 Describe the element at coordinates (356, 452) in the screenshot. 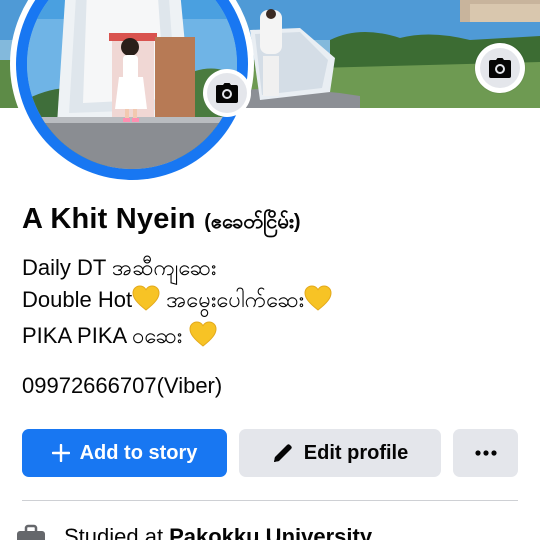

I see `edit-profile-label: Edit profile` at that location.